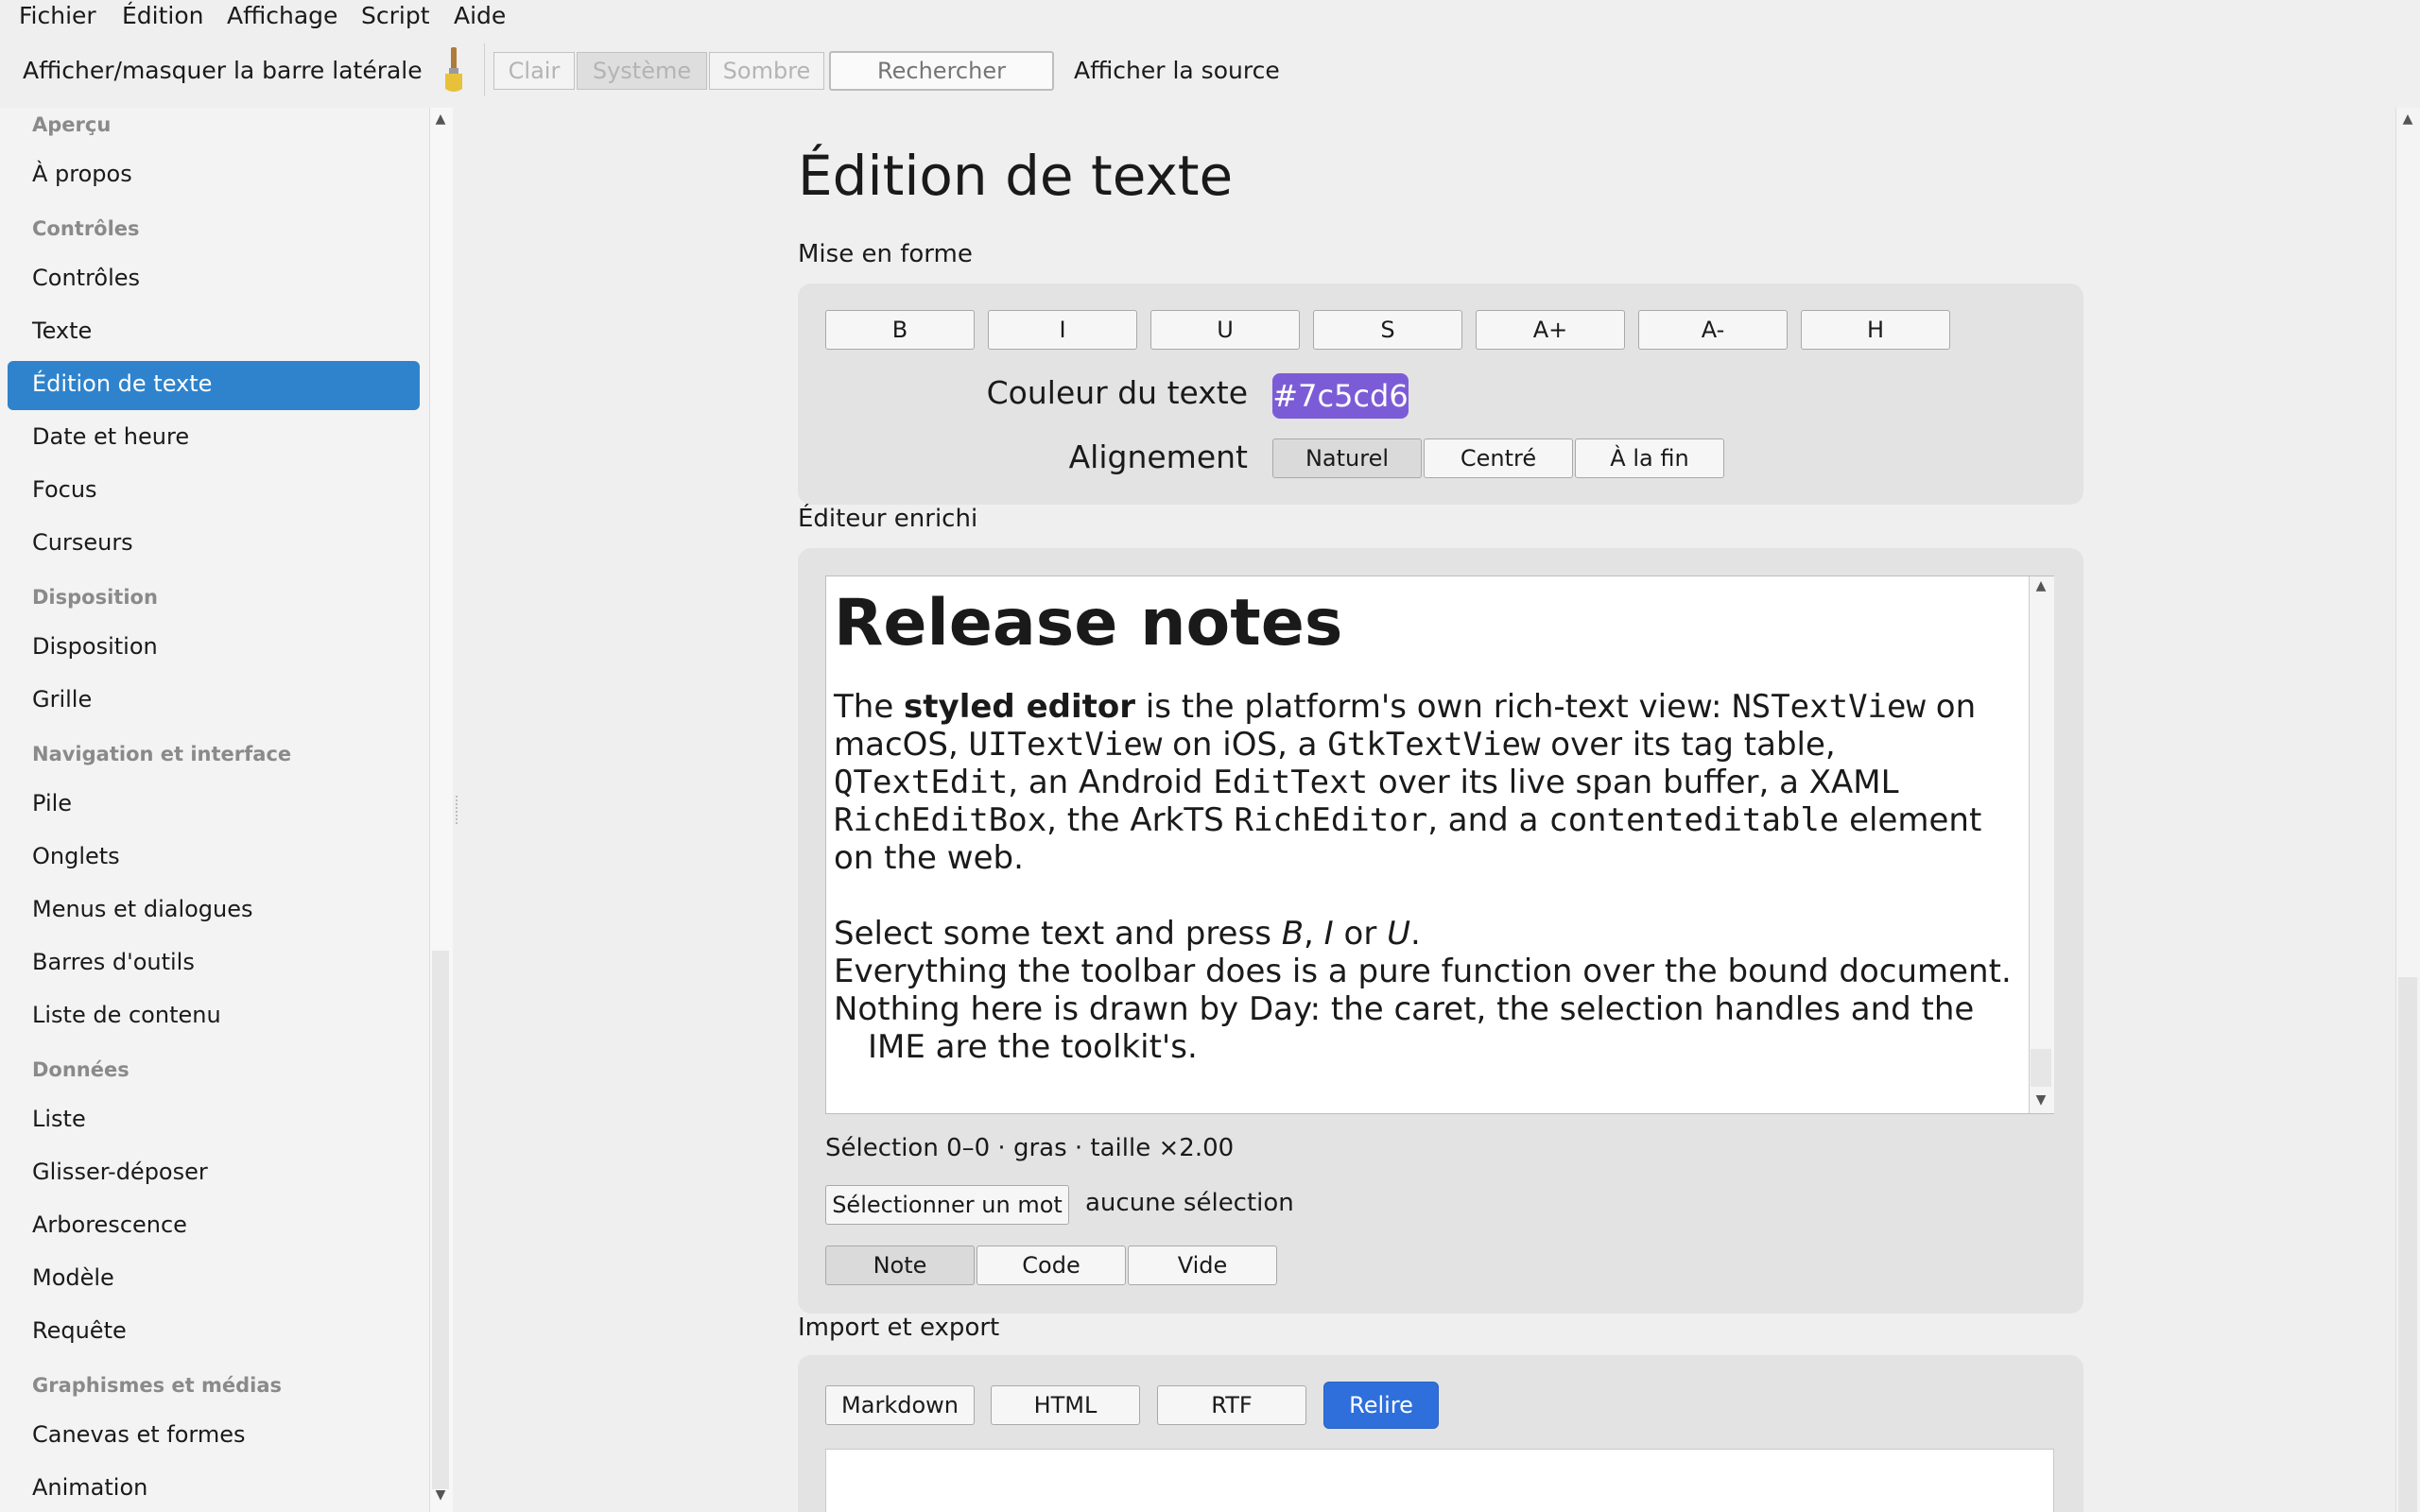 The height and width of the screenshot is (1512, 2420). Describe the element at coordinates (79, 1330) in the screenshot. I see `sidebar-item-requete: Requête` at that location.